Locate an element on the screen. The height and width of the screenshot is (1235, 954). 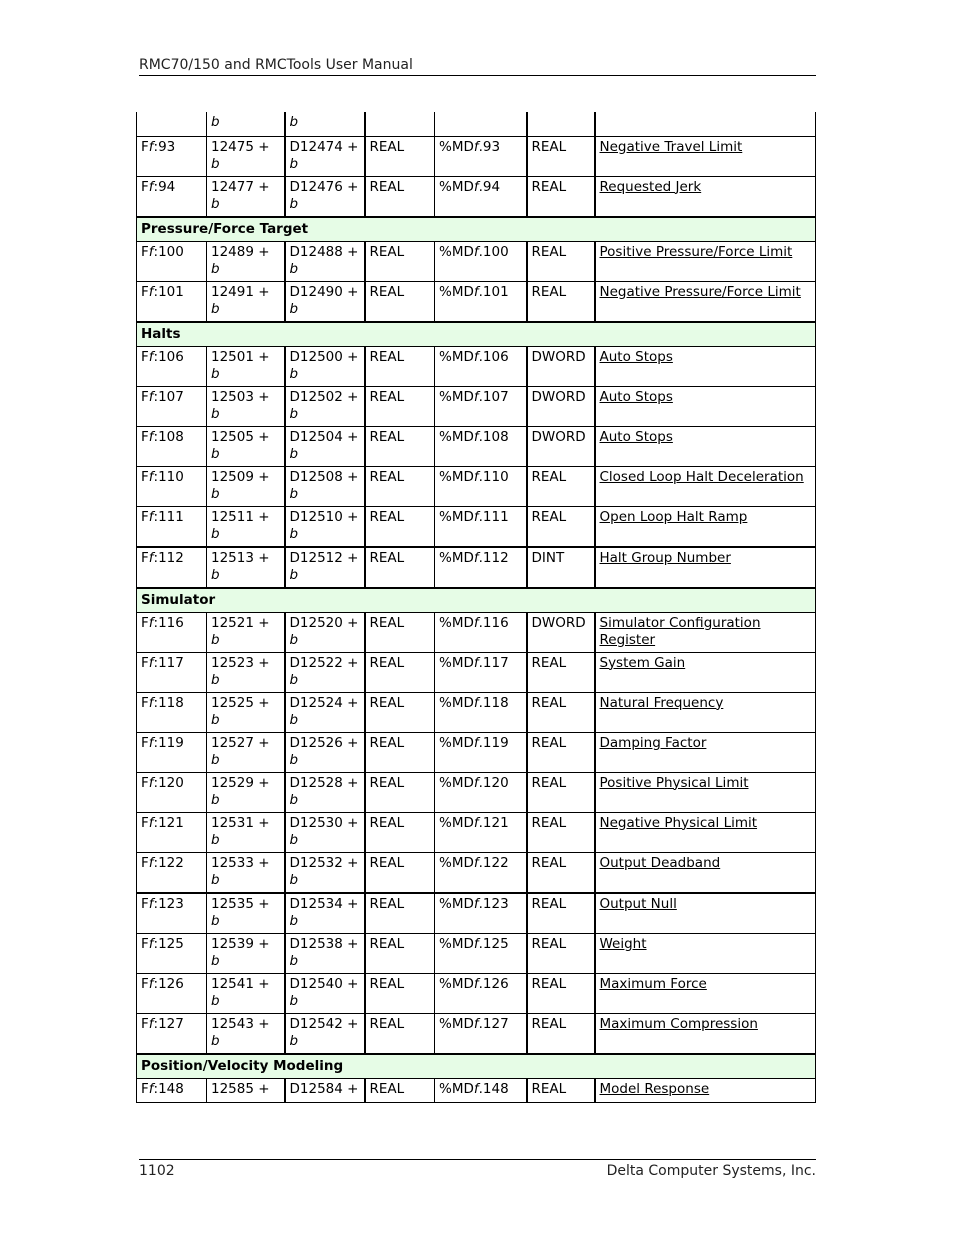
md-number: .108 is located at coordinates (493, 436).